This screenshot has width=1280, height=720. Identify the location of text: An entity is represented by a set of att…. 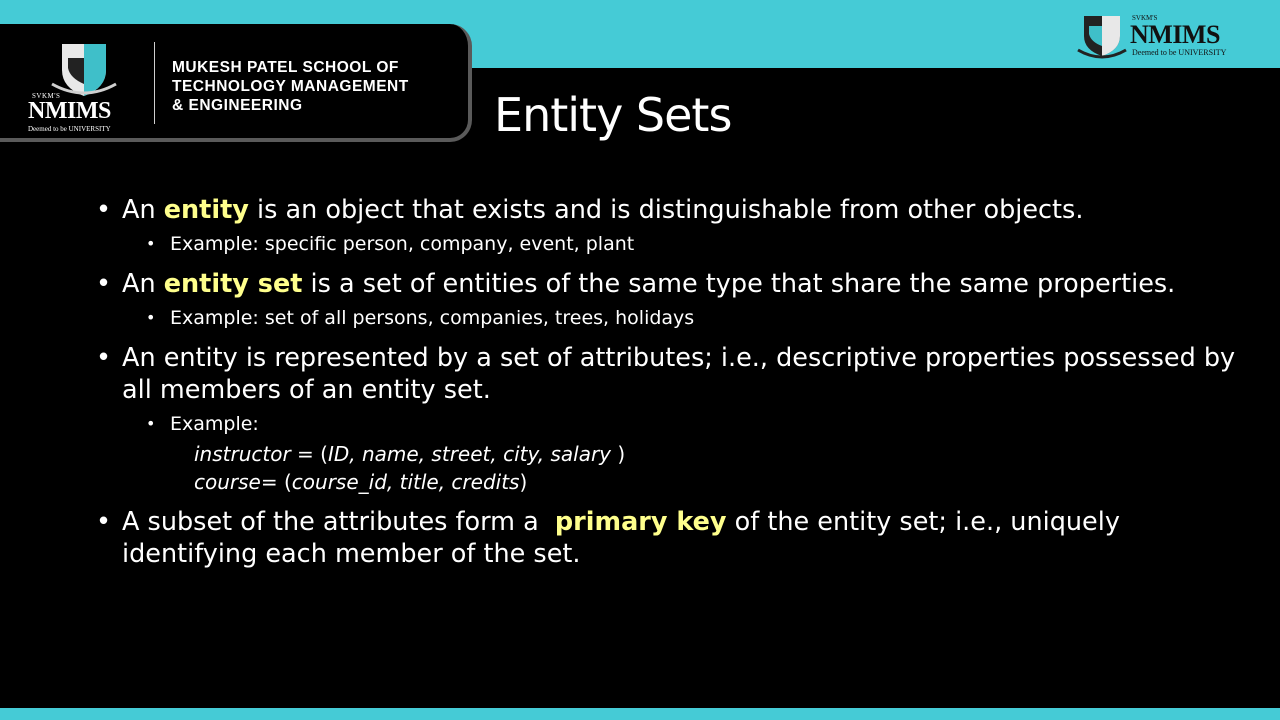
(679, 374).